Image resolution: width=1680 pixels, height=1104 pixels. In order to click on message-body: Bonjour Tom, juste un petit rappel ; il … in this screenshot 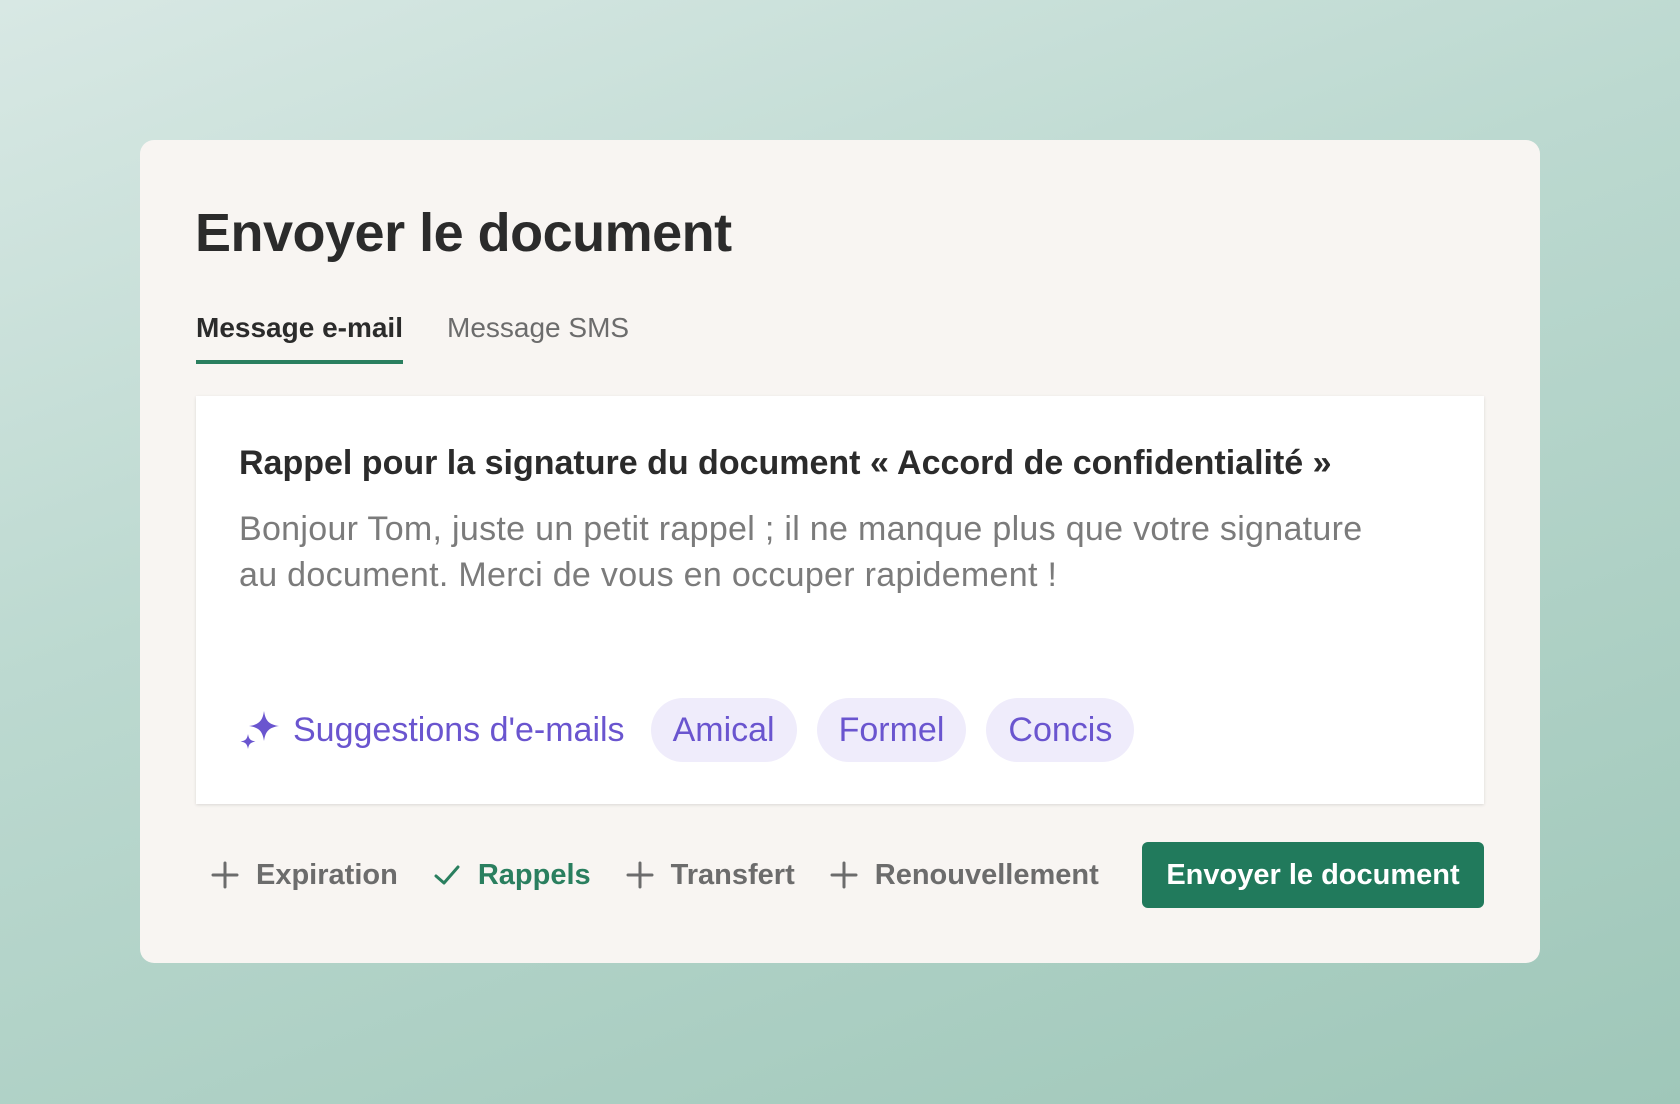, I will do `click(819, 552)`.